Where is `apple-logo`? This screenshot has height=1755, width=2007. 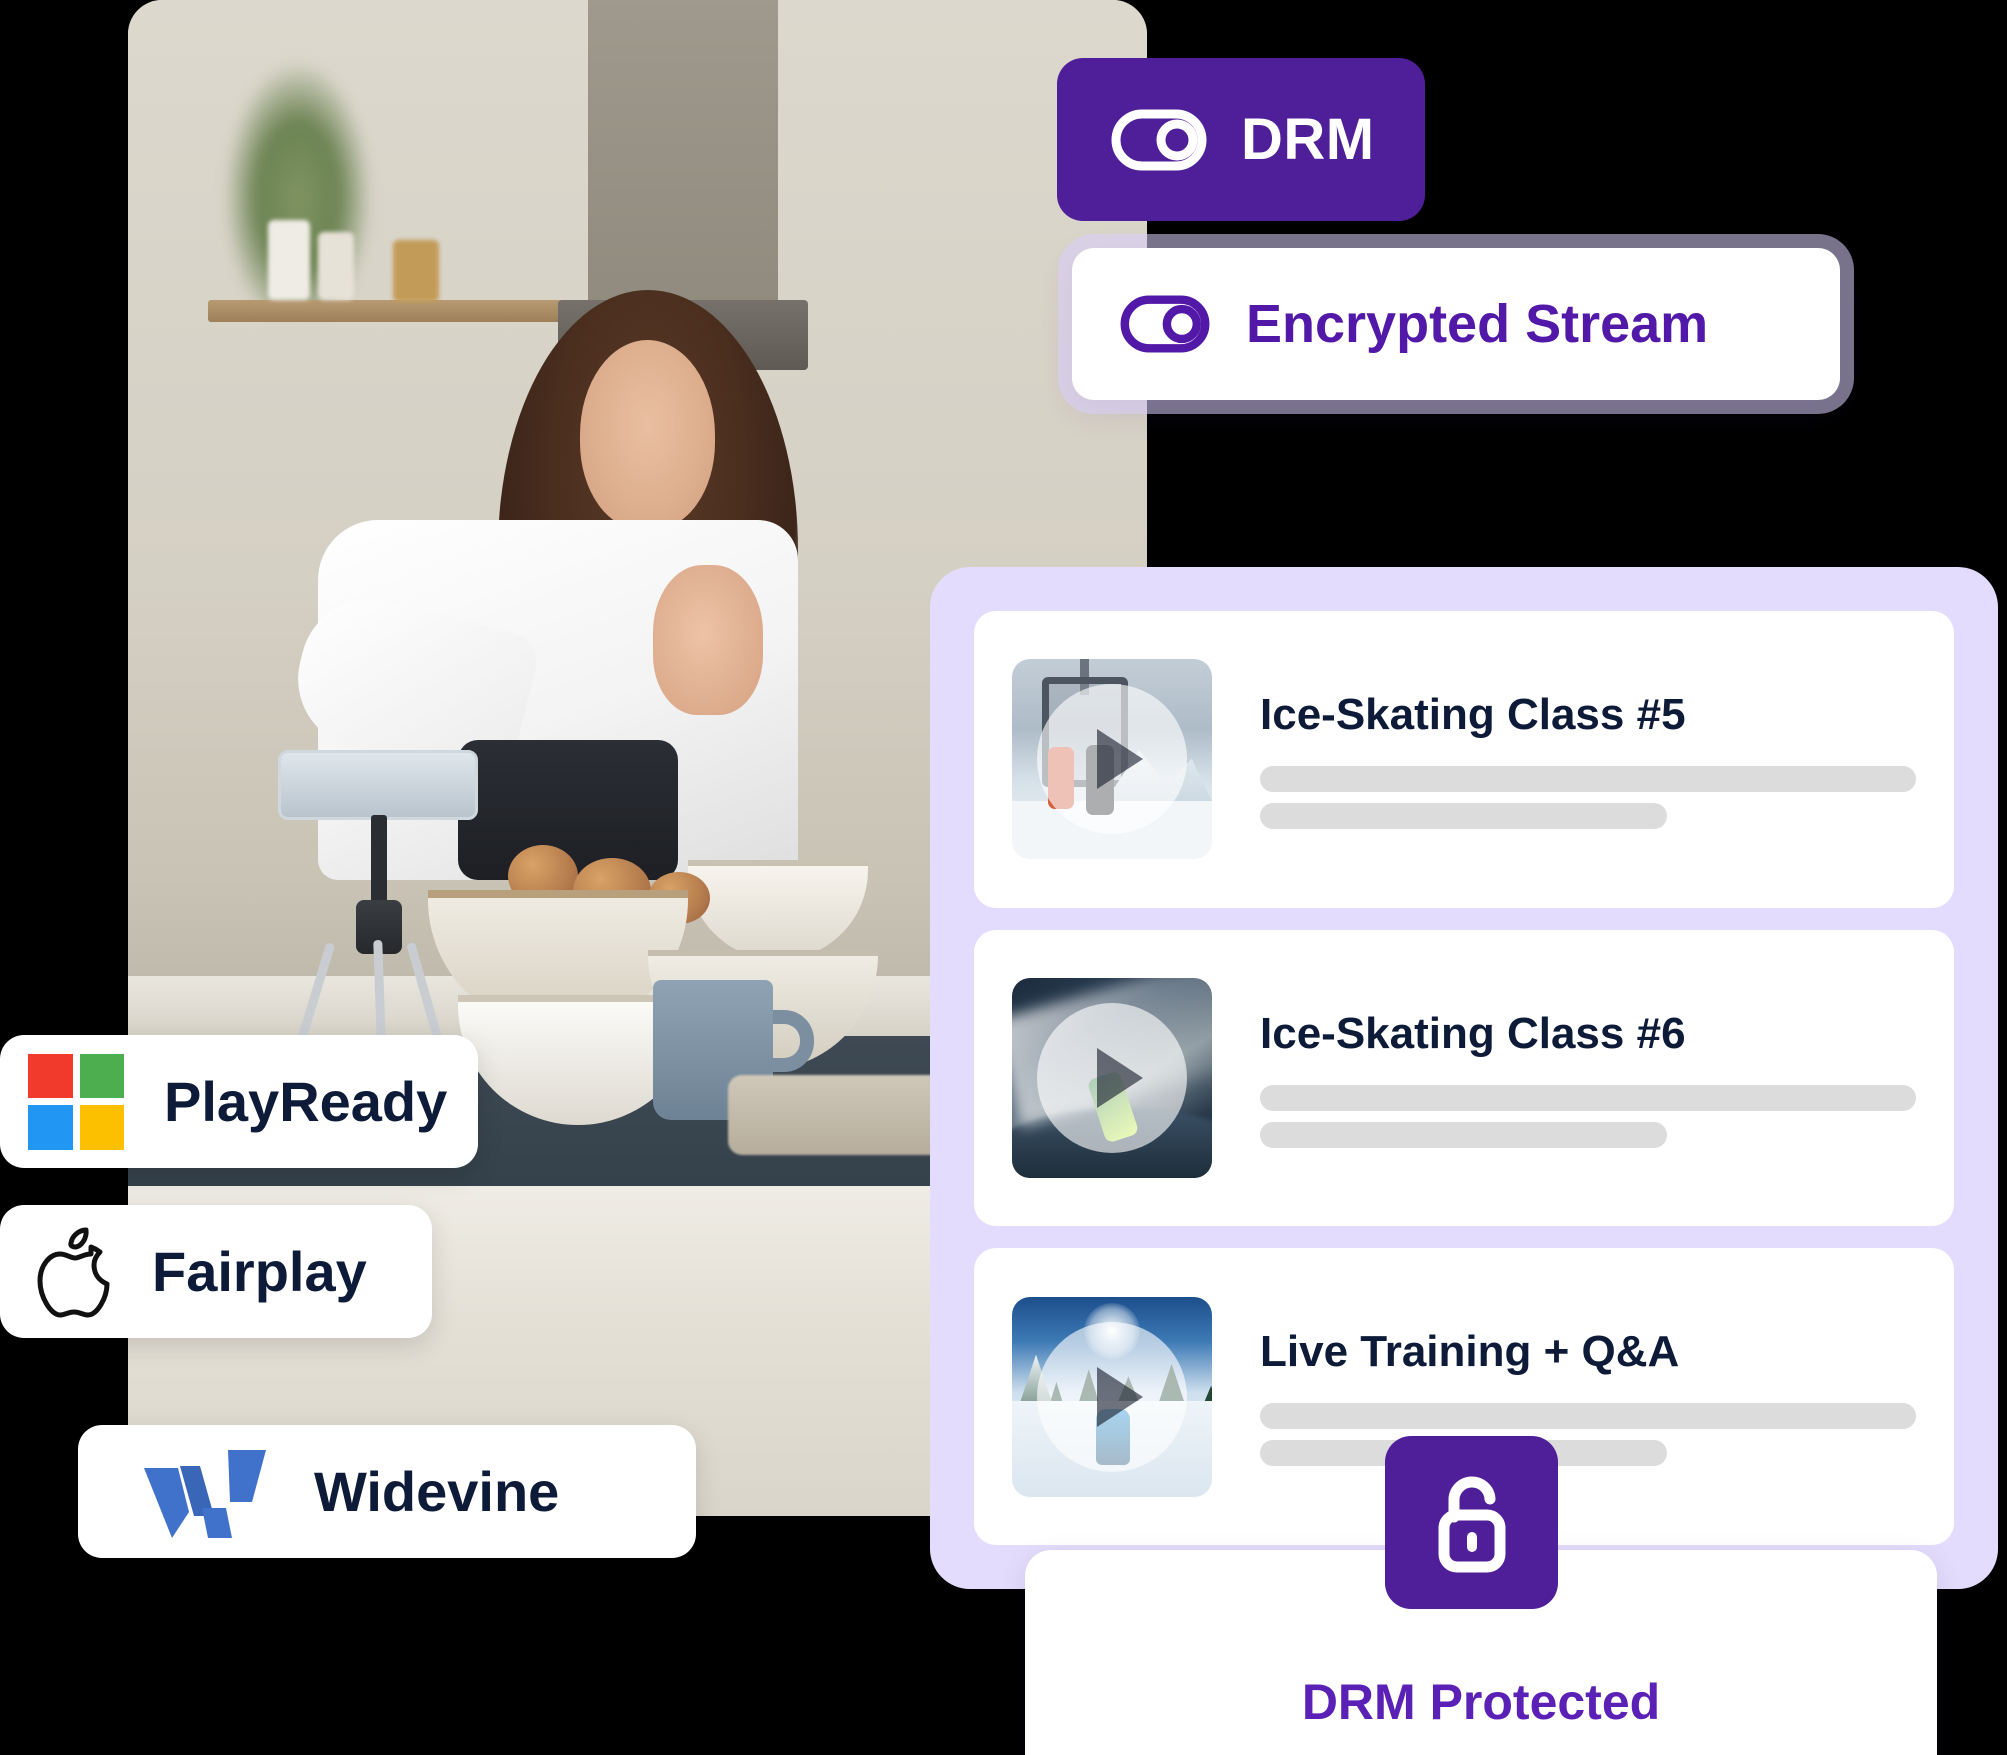 apple-logo is located at coordinates (73, 1272).